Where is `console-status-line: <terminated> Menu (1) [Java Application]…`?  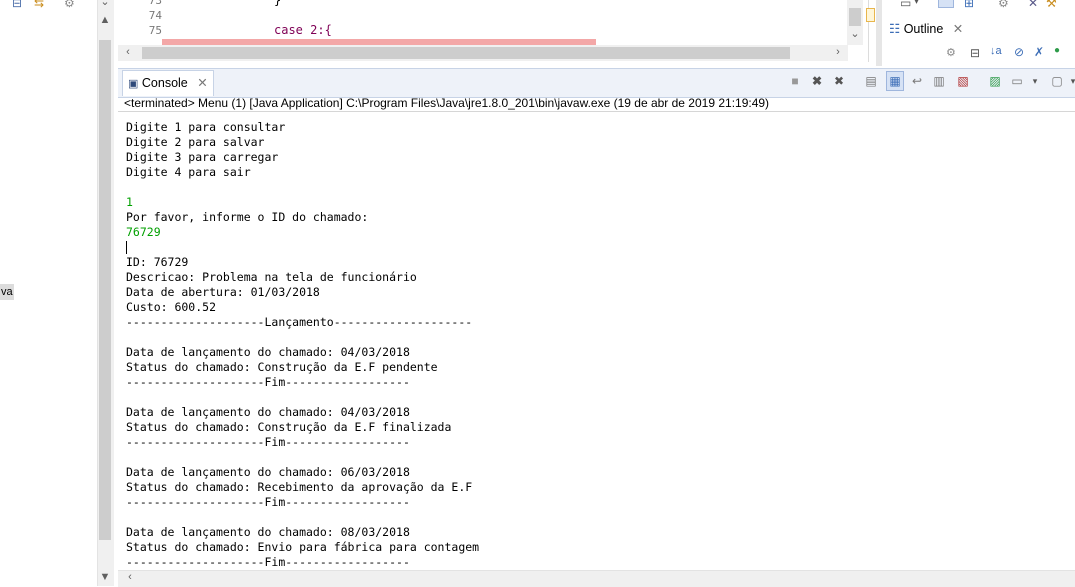
console-status-line: <terminated> Menu (1) [Java Application]… is located at coordinates (447, 103).